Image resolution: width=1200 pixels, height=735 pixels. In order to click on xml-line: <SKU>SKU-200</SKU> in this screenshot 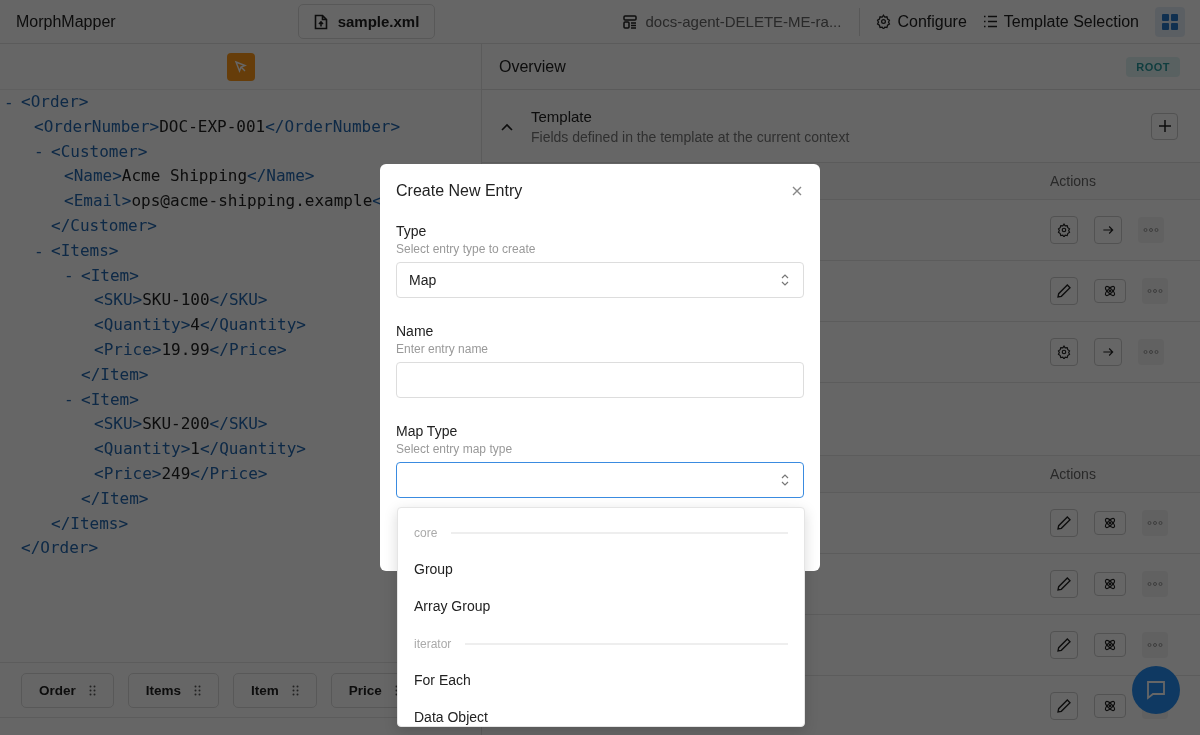, I will do `click(181, 424)`.